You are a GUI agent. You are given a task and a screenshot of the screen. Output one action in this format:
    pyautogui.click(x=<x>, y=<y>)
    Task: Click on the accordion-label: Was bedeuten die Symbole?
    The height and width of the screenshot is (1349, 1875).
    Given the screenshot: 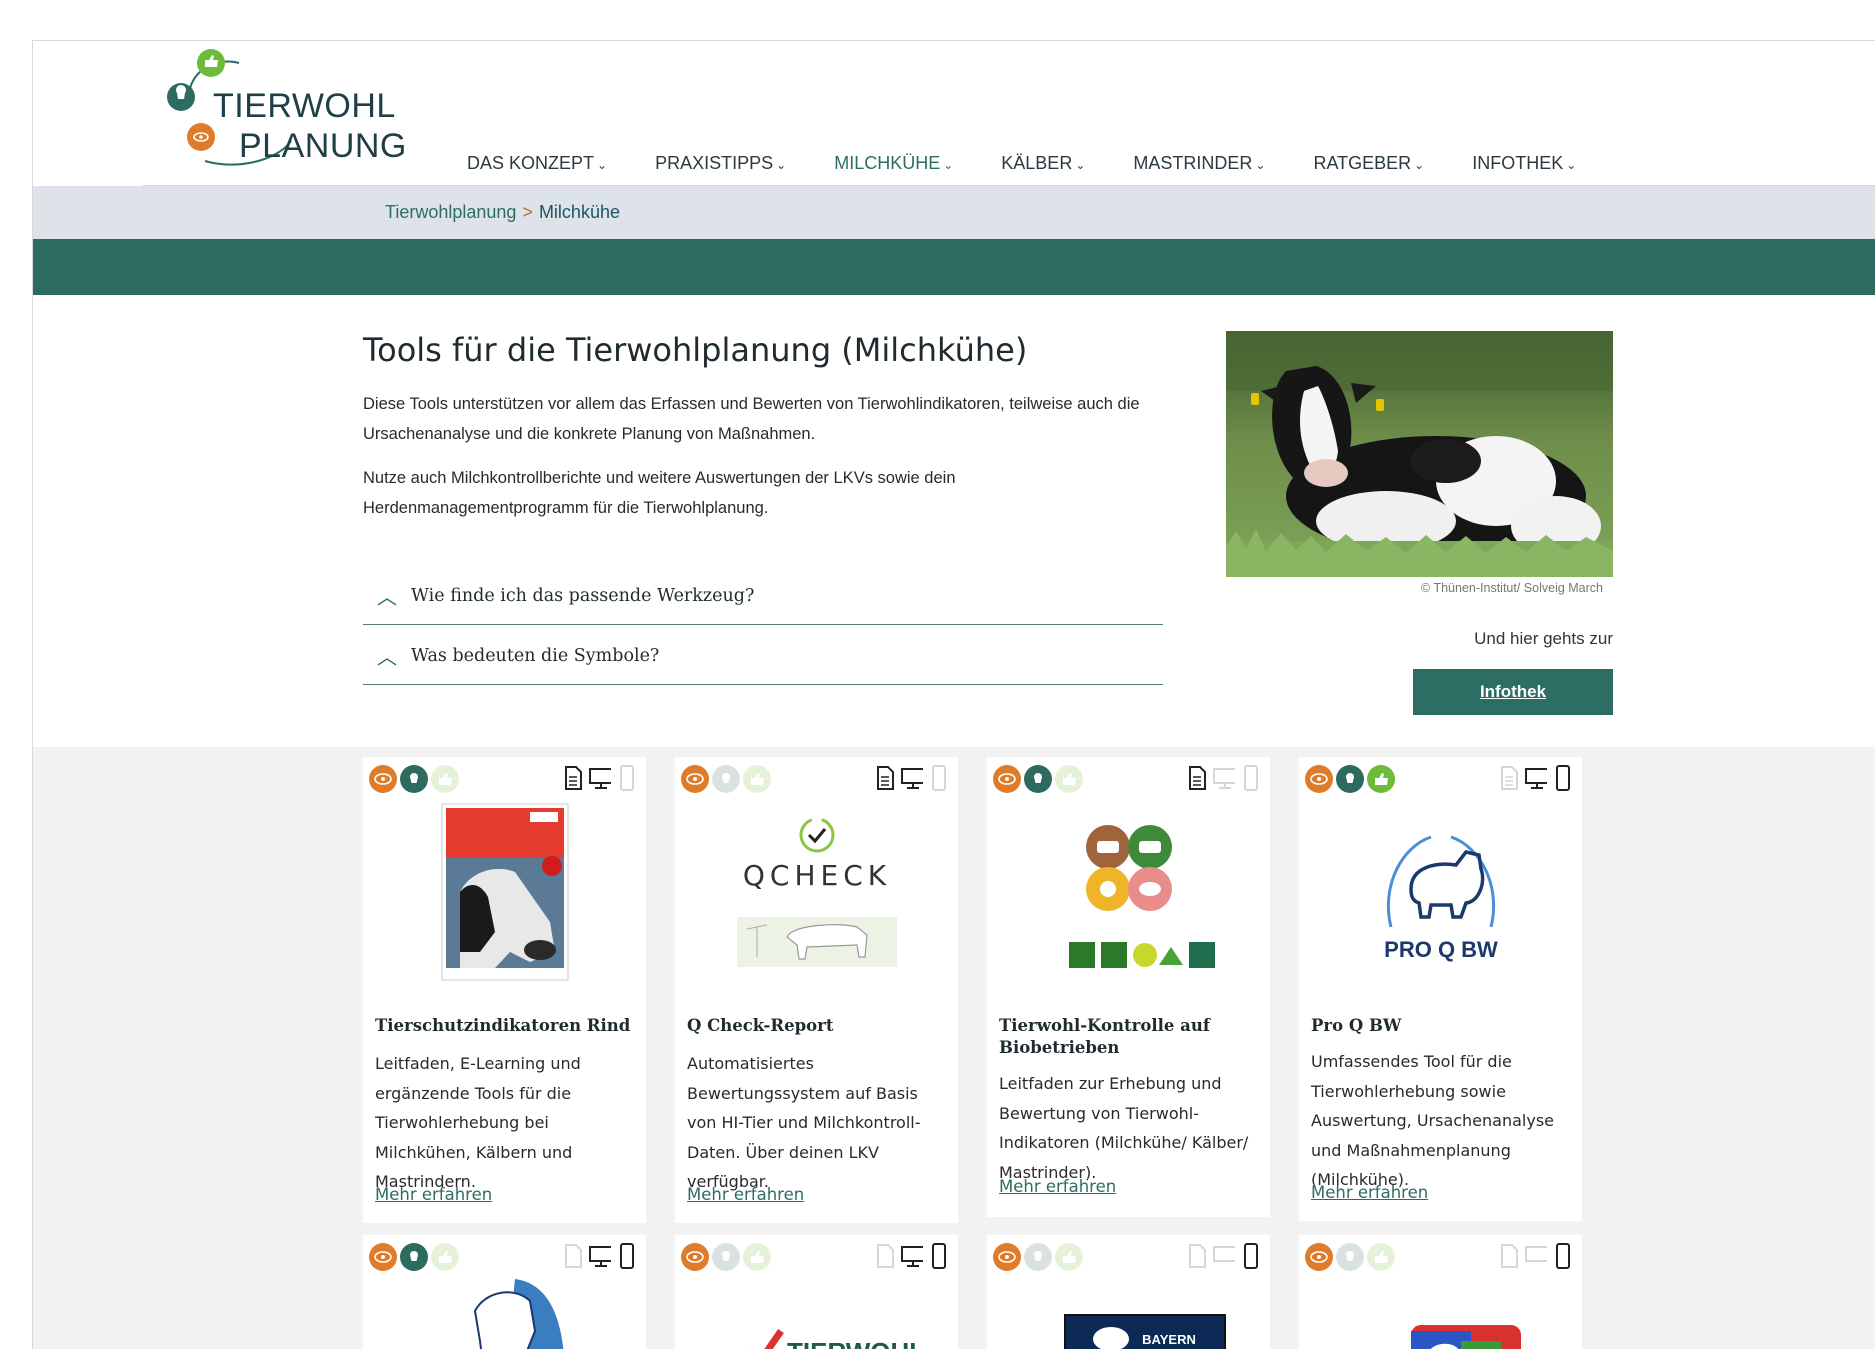 What is the action you would take?
    pyautogui.click(x=535, y=655)
    